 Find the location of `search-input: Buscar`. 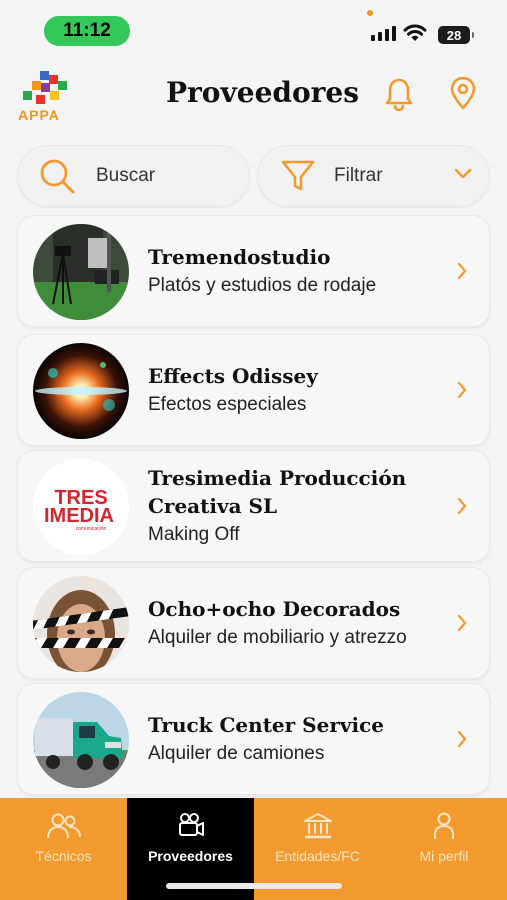

search-input: Buscar is located at coordinates (133, 176).